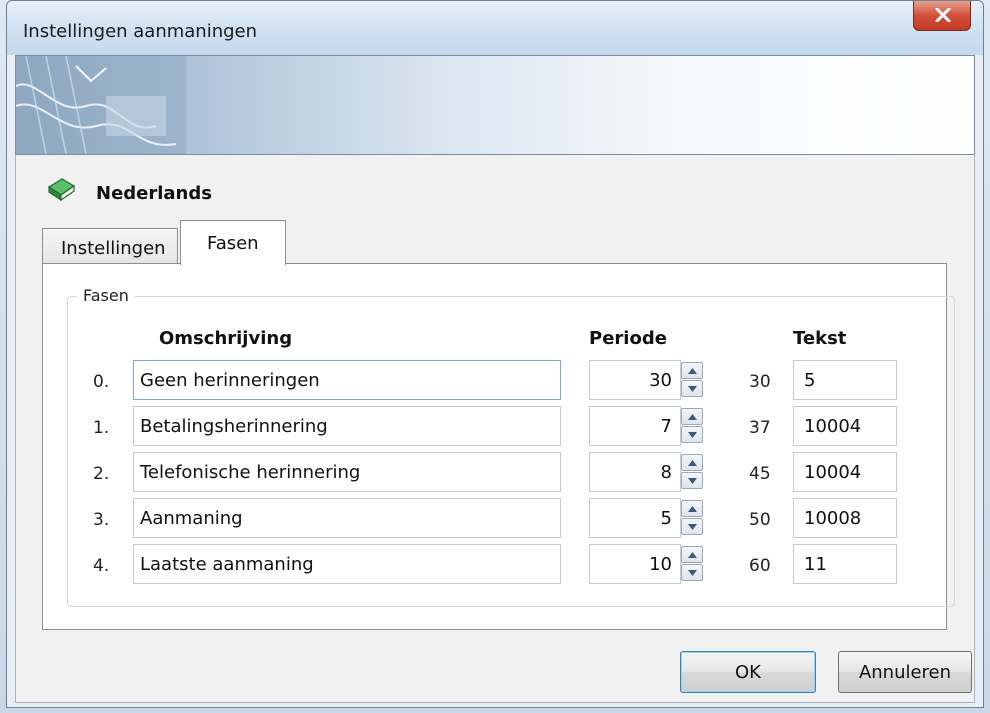  Describe the element at coordinates (106, 295) in the screenshot. I see `fasen-group-title: Fasen` at that location.